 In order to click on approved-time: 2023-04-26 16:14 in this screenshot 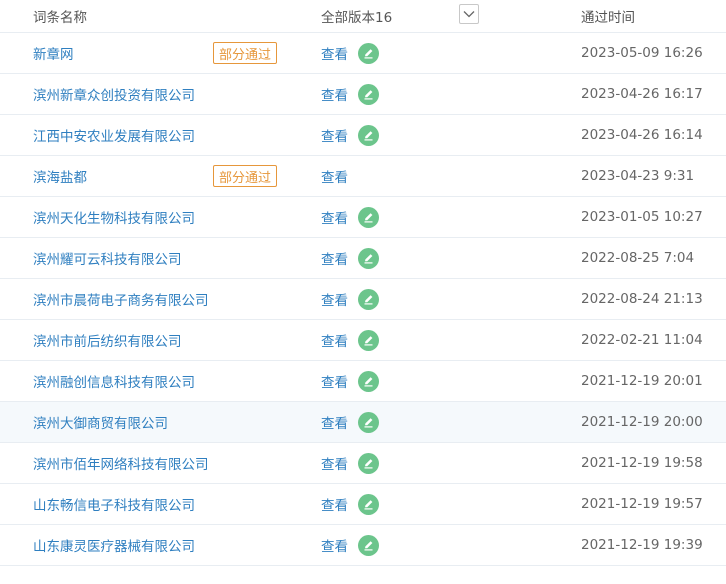, I will do `click(642, 135)`.